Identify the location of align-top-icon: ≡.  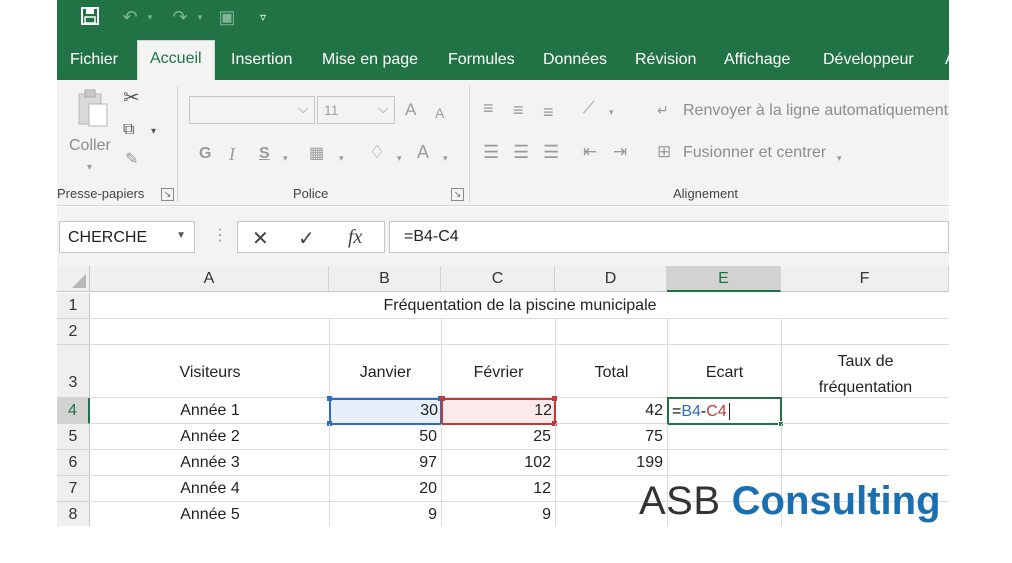
(488, 108).